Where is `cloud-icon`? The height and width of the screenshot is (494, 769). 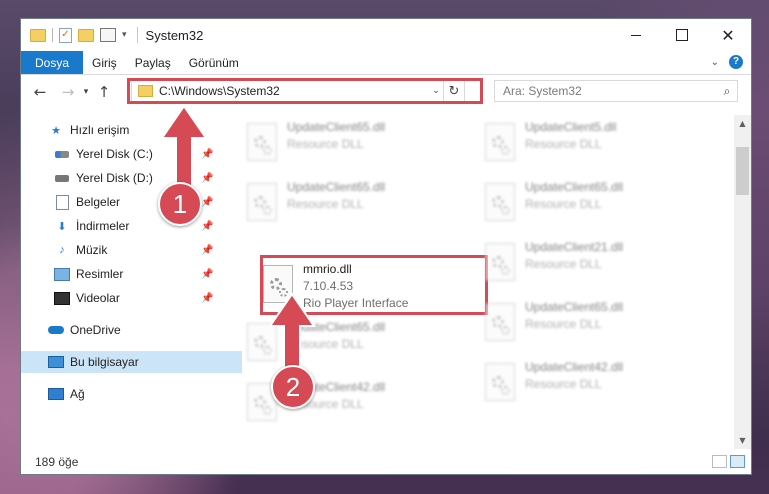 cloud-icon is located at coordinates (56, 330).